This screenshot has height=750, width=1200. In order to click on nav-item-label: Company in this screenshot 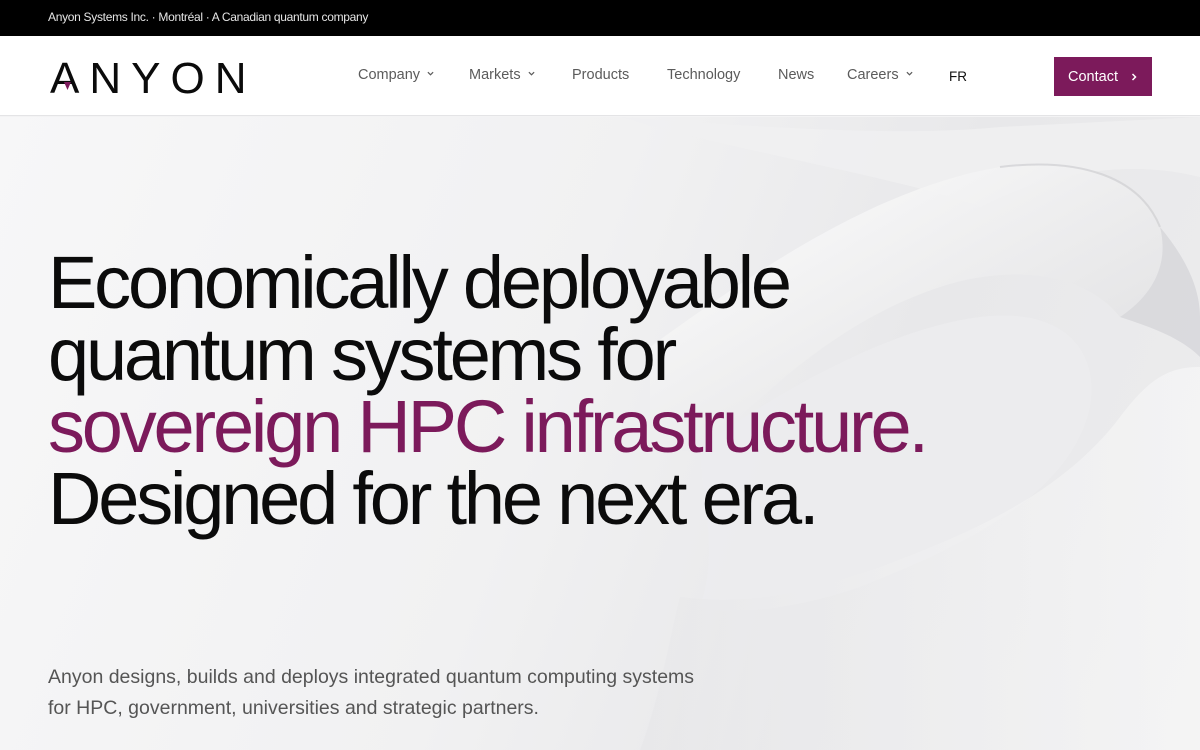, I will do `click(389, 75)`.